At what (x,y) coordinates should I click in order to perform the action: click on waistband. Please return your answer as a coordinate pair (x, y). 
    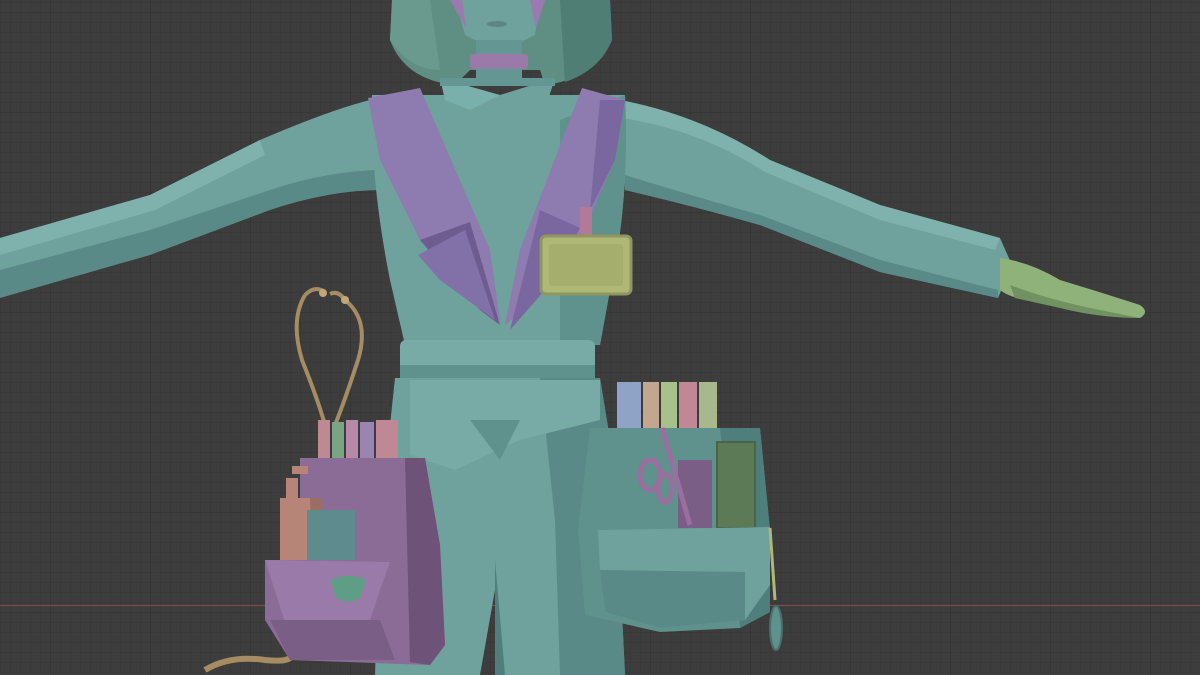
    Looking at the image, I should click on (497, 360).